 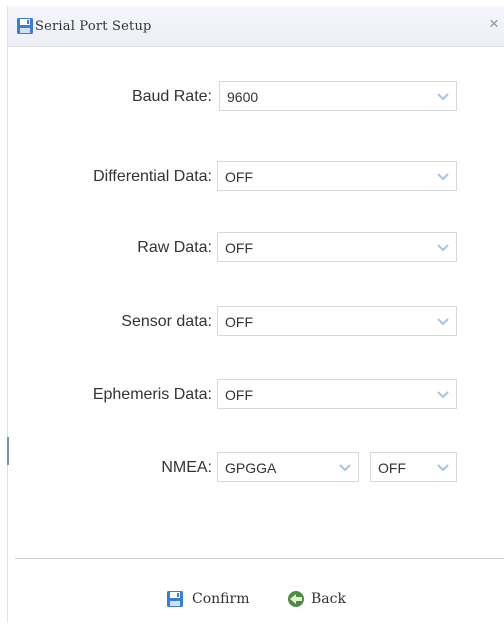 What do you see at coordinates (337, 321) in the screenshot?
I see `sensor-data-select: OFF` at bounding box center [337, 321].